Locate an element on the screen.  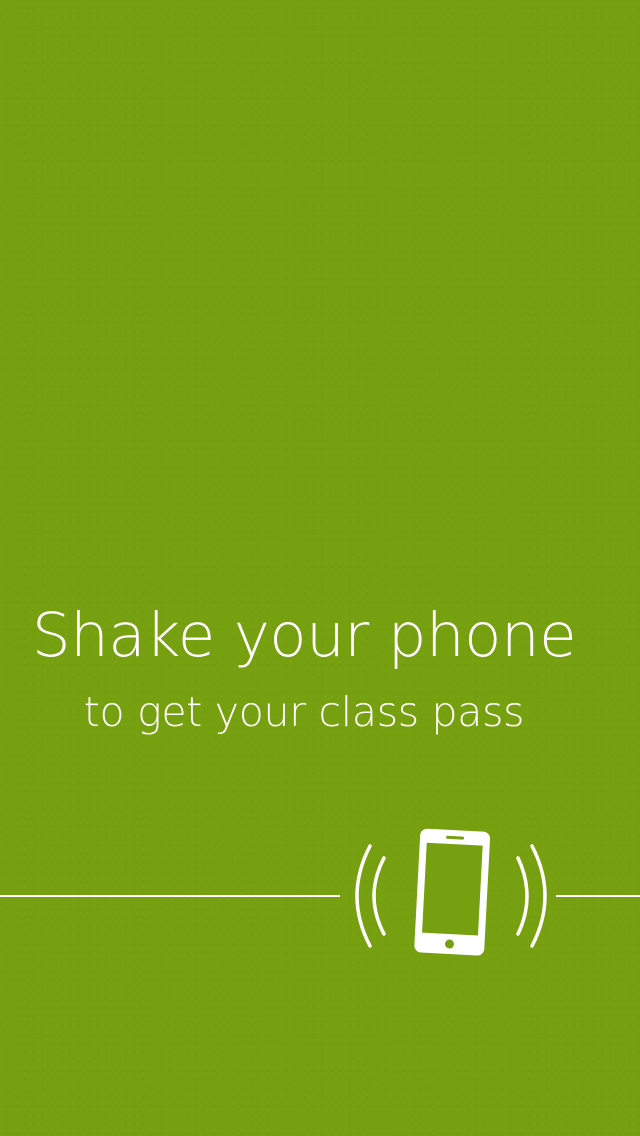
vibration-wave-left-inner-icon is located at coordinates (379, 896).